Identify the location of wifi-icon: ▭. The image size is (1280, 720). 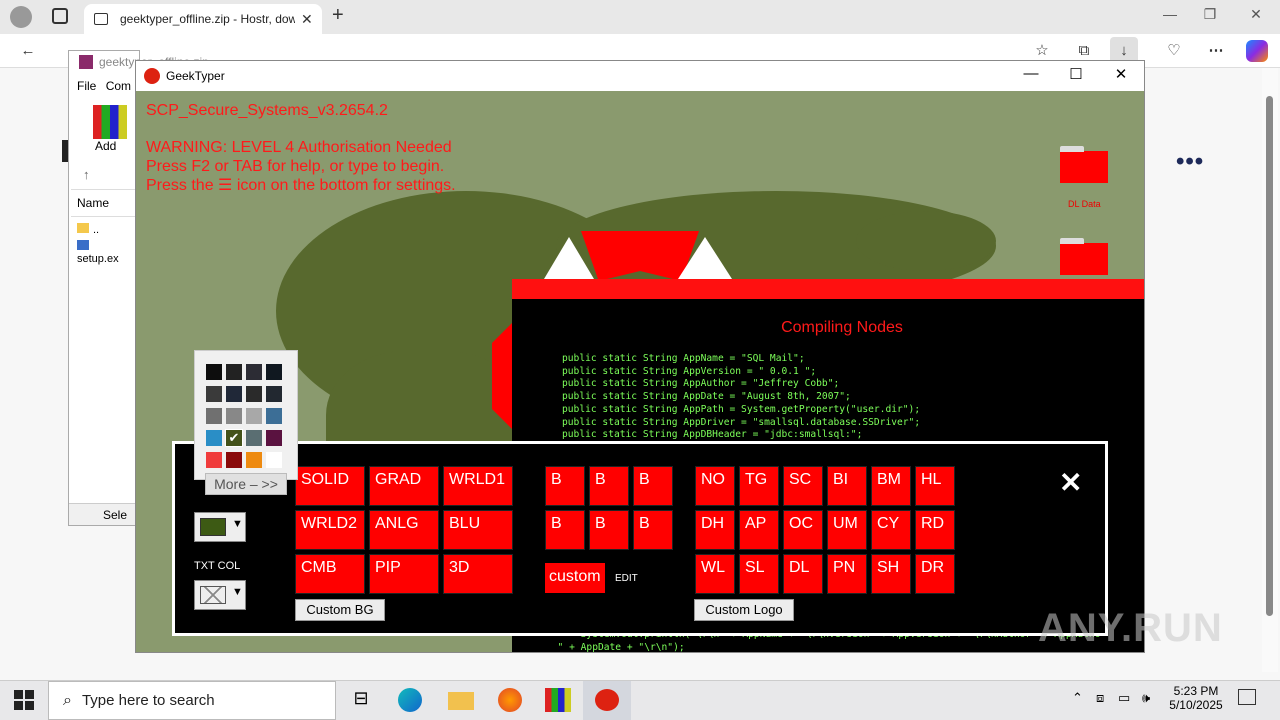
(1124, 698).